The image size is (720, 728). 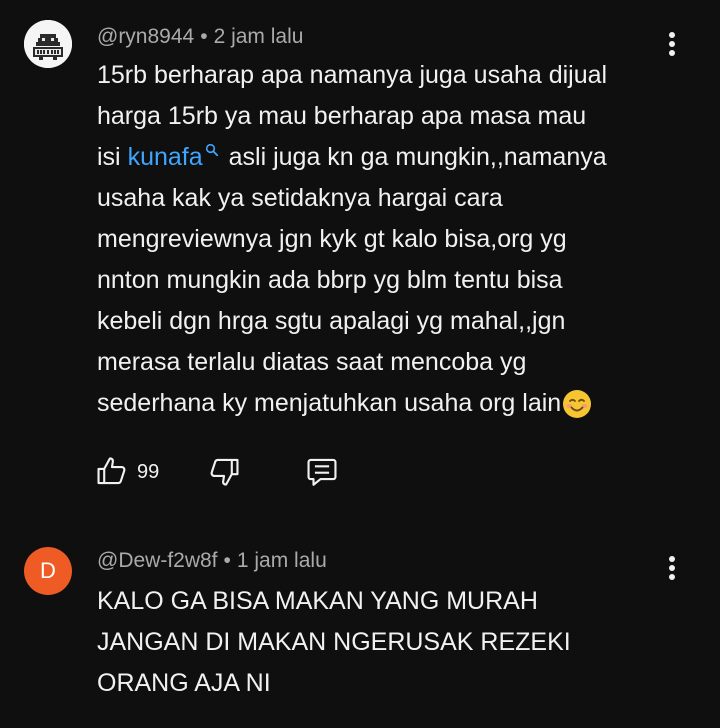 I want to click on dislike-button, so click(x=225, y=471).